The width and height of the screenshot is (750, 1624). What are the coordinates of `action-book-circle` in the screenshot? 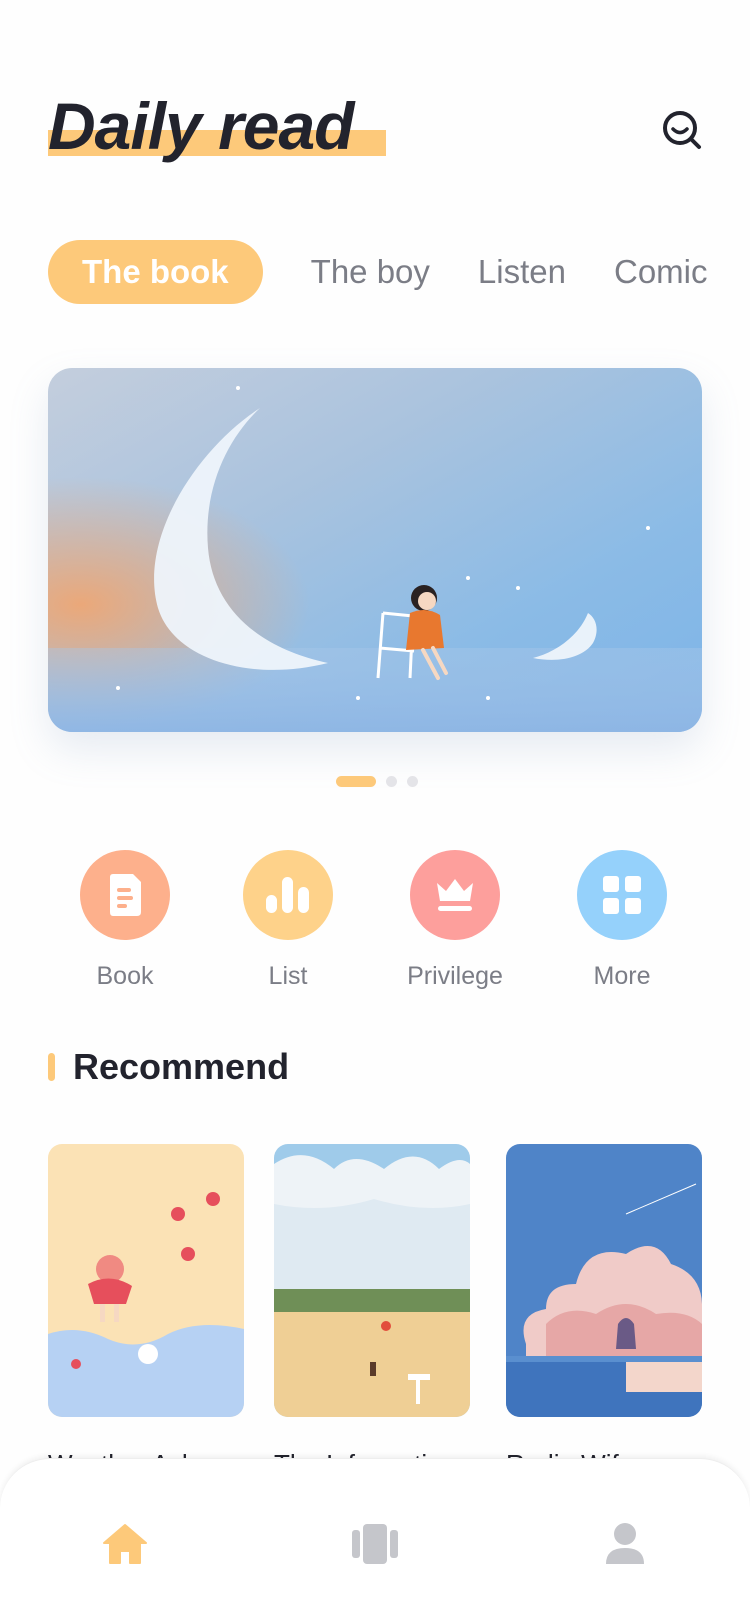 It's located at (125, 895).